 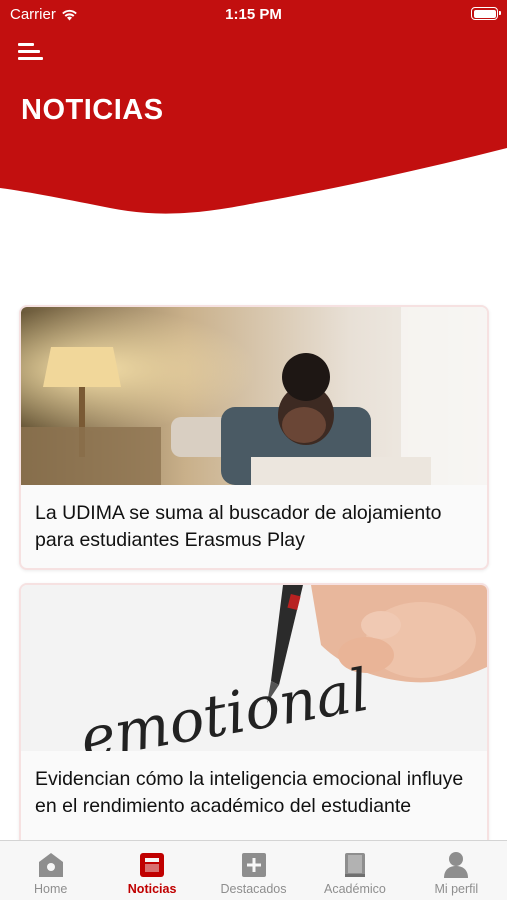 What do you see at coordinates (355, 889) in the screenshot?
I see `tab-label: Académico` at bounding box center [355, 889].